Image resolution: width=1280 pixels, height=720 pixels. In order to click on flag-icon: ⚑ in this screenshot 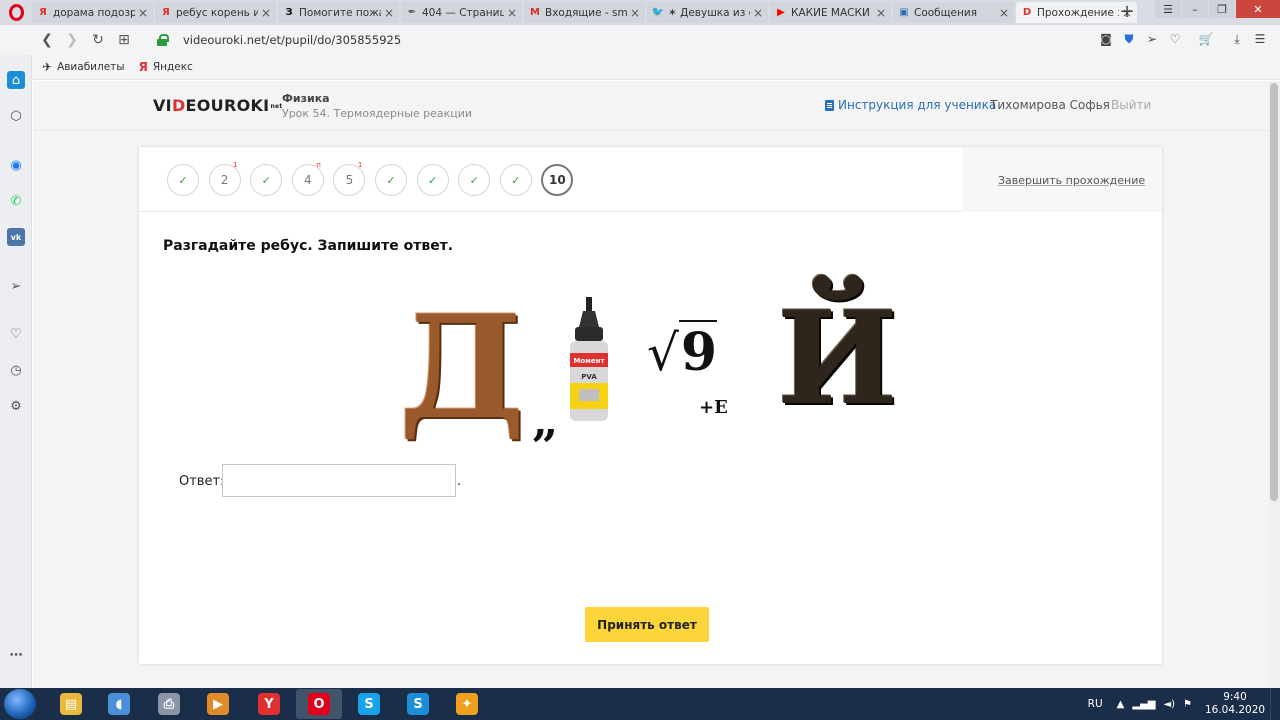, I will do `click(1187, 704)`.